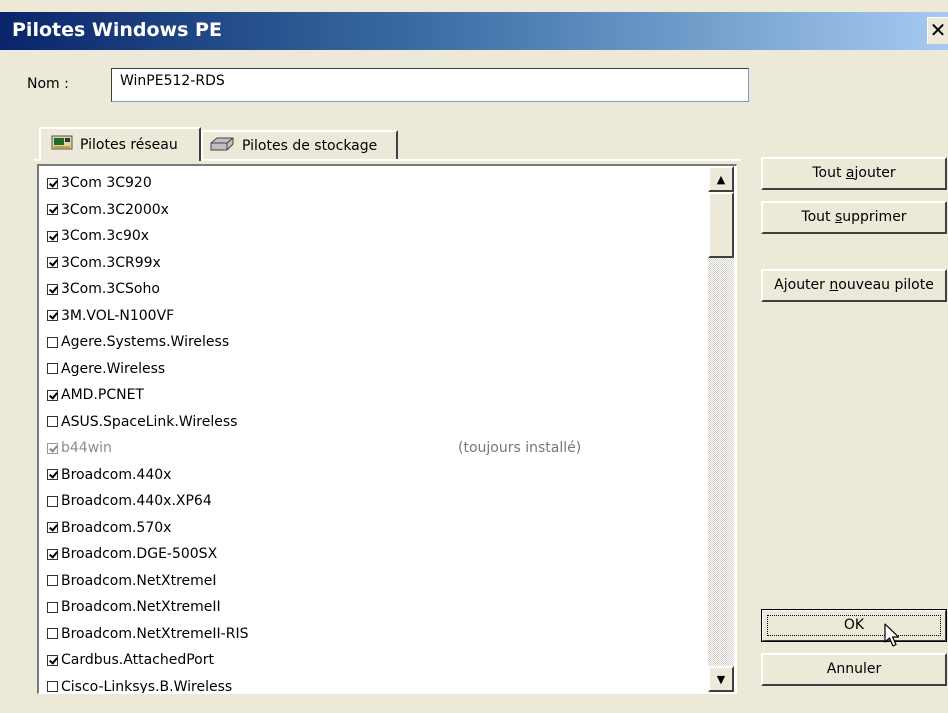  What do you see at coordinates (105, 236) in the screenshot?
I see `driver-label: 3Com.3c90x` at bounding box center [105, 236].